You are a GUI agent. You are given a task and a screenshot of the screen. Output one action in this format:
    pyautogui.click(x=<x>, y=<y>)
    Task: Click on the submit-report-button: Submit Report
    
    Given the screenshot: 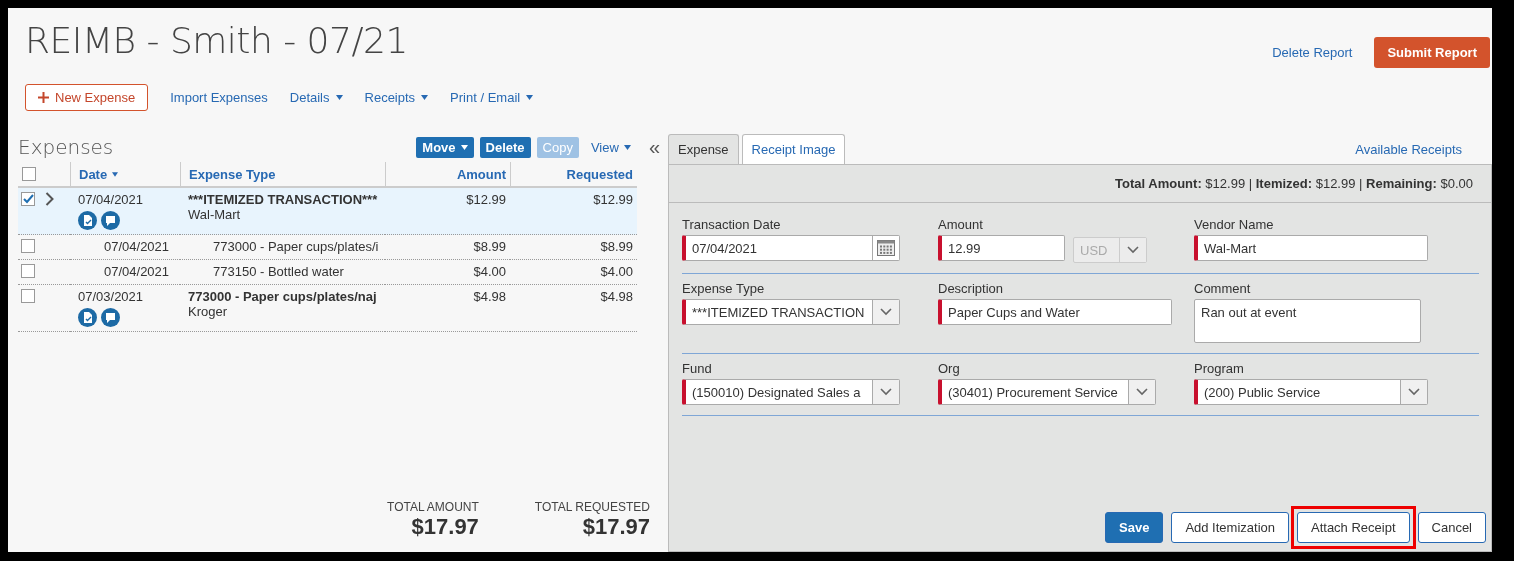 What is the action you would take?
    pyautogui.click(x=1432, y=52)
    